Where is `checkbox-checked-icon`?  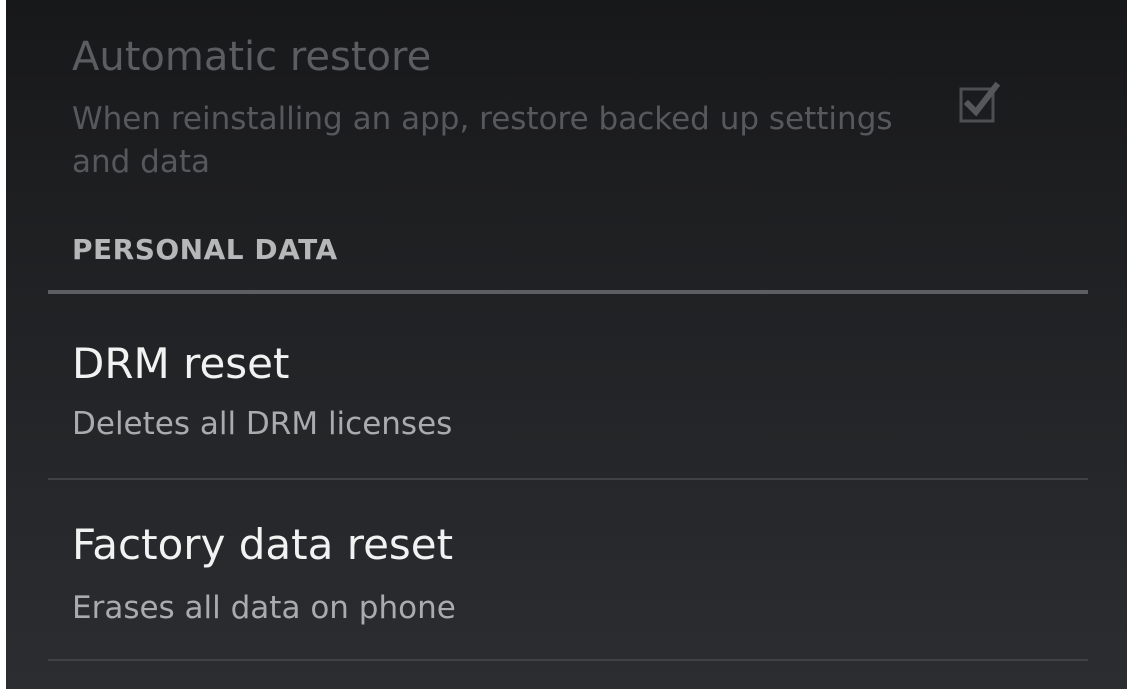
checkbox-checked-icon is located at coordinates (980, 102).